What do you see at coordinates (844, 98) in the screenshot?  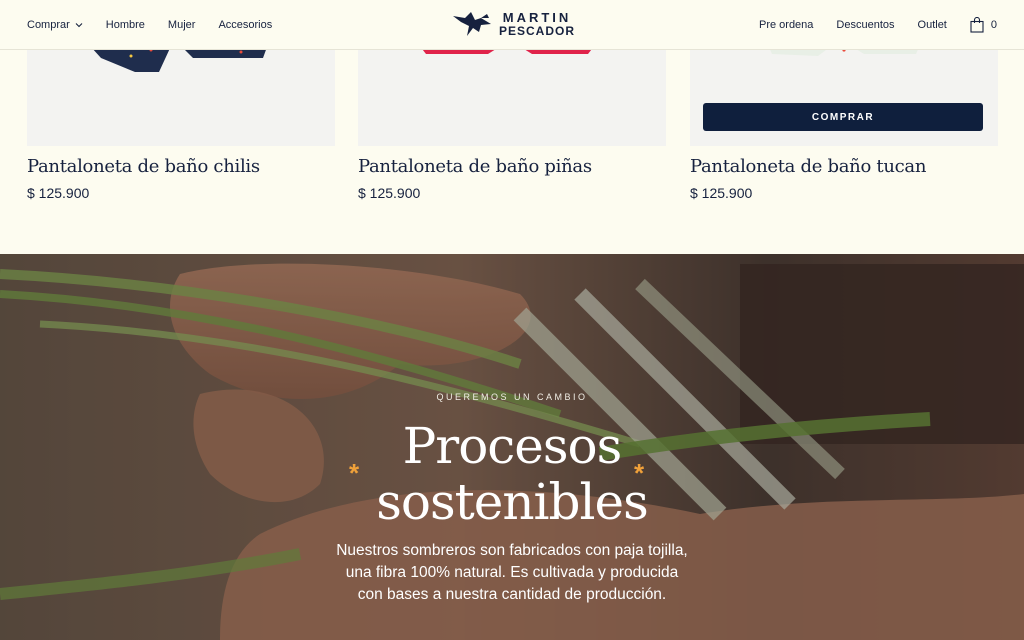 I see `product-image: COMPRAR` at bounding box center [844, 98].